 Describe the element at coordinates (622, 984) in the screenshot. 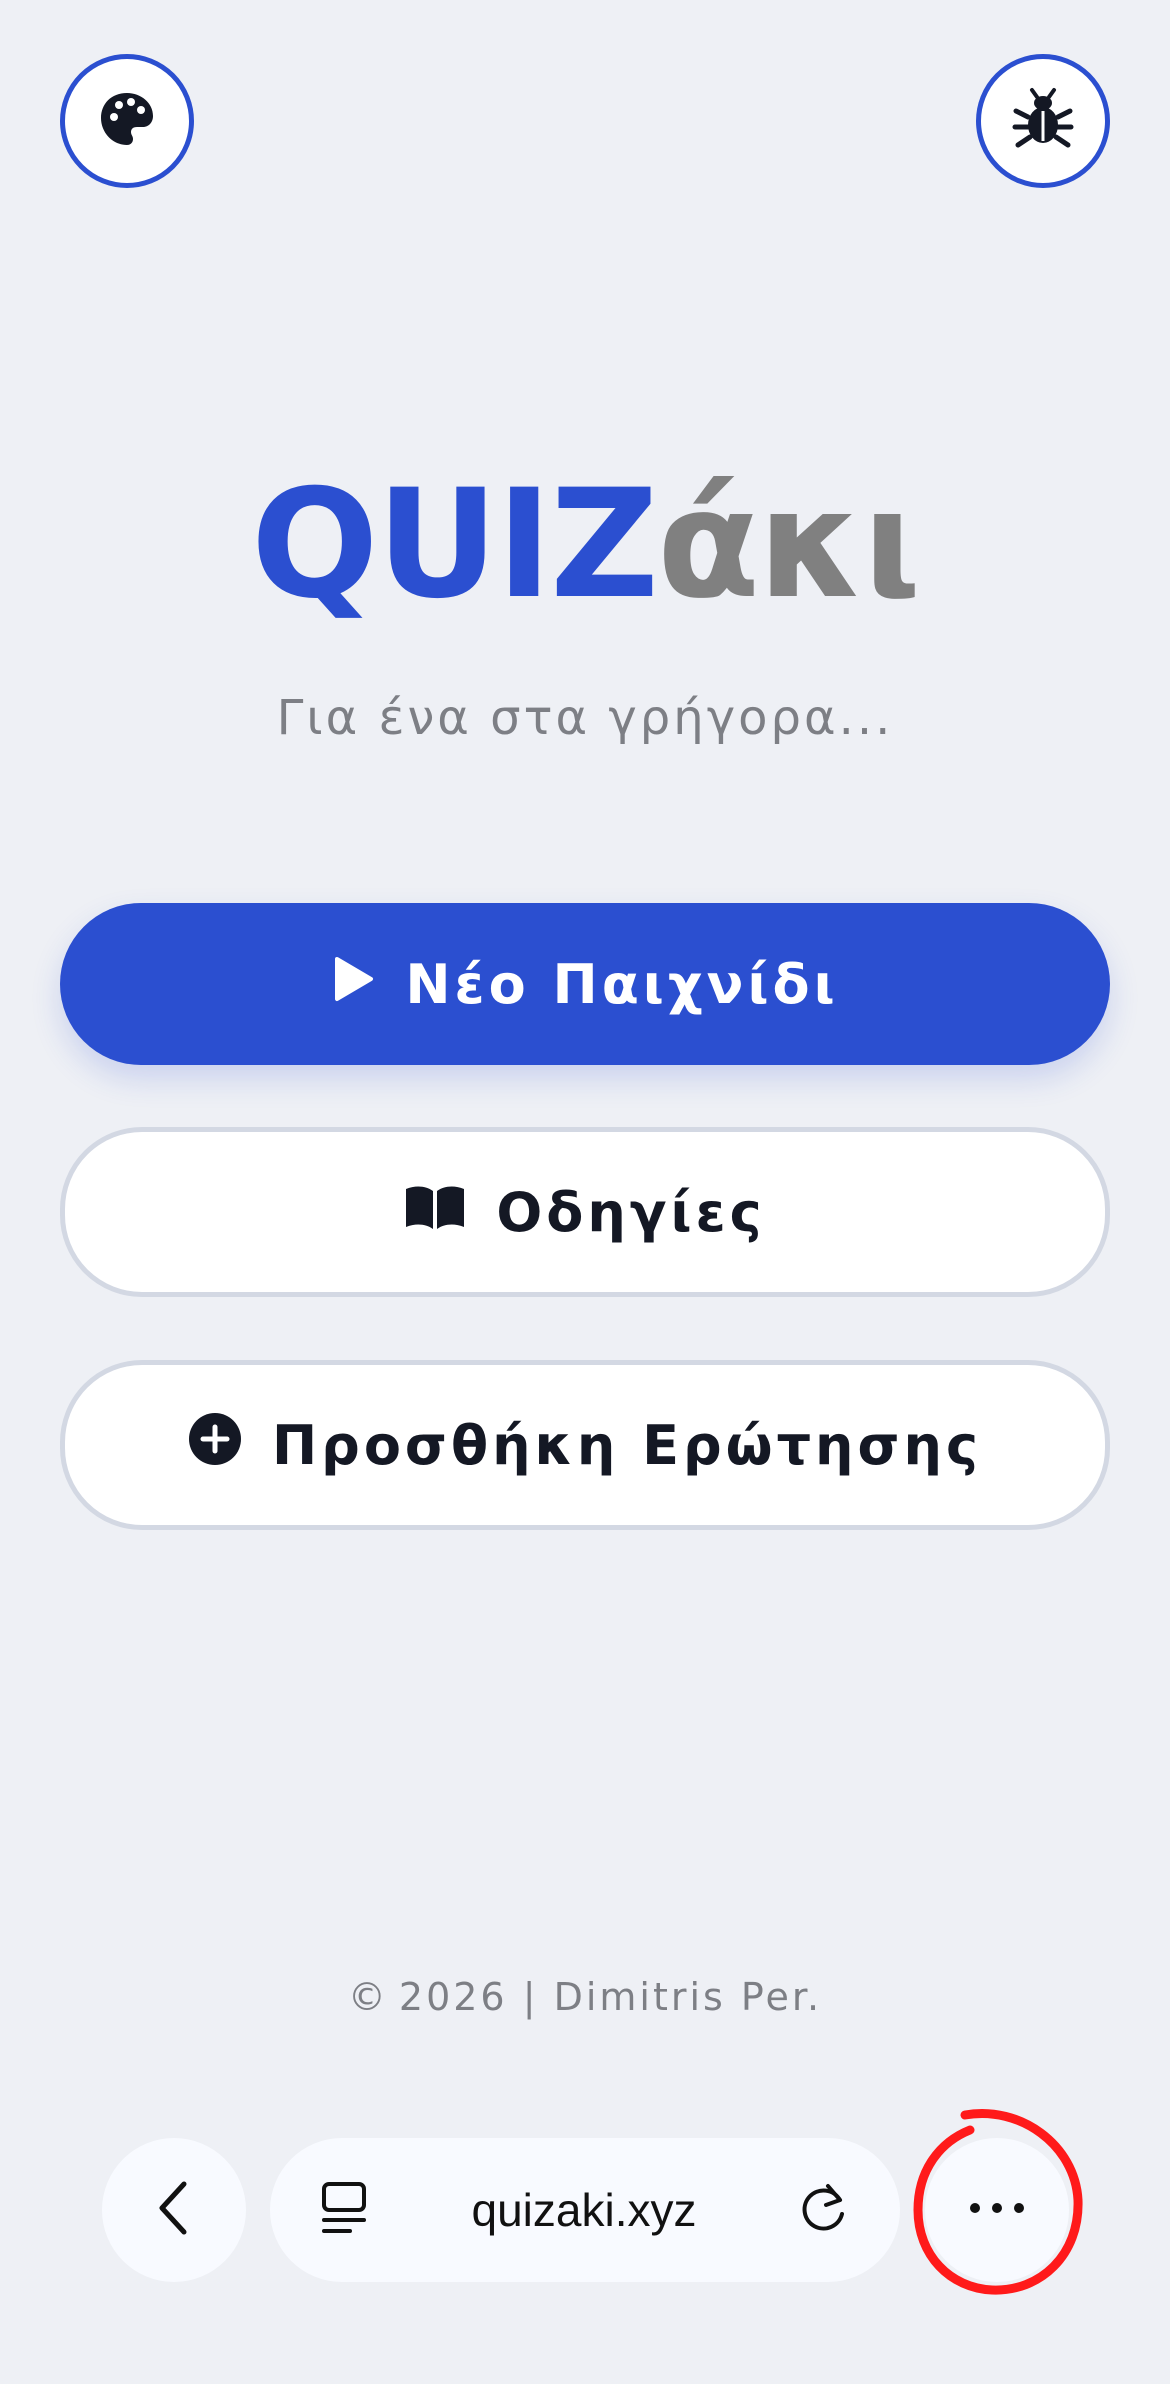

I see `new-game-label: Νέο Παιχνίδι` at that location.